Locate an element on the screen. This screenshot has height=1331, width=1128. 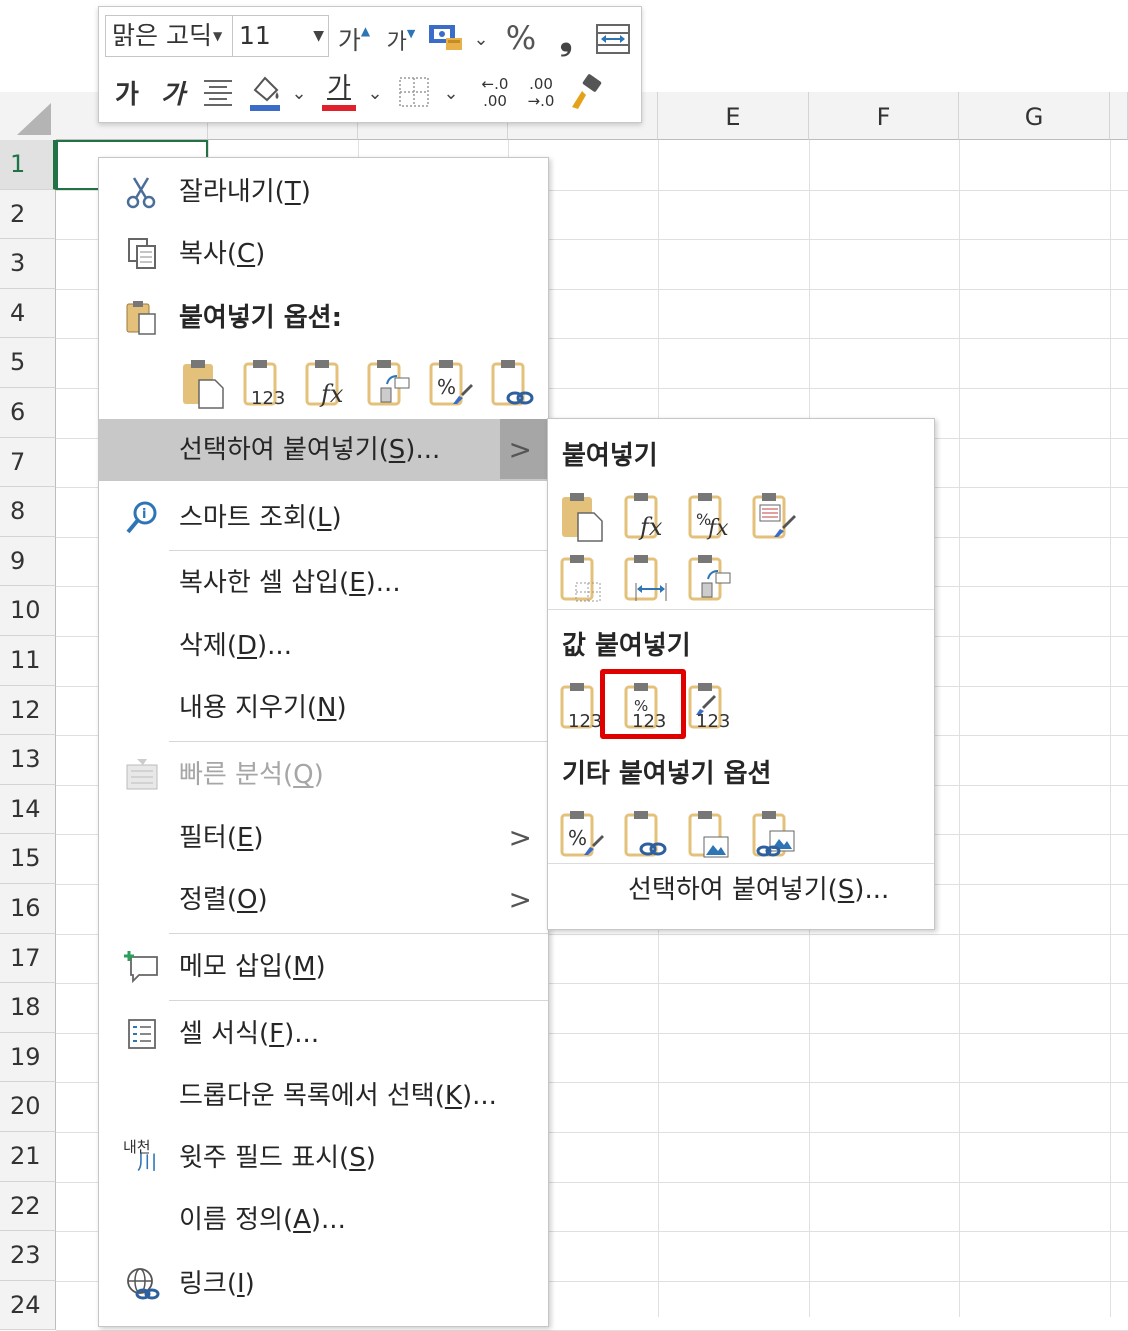
italic-button: 가 is located at coordinates (173, 92).